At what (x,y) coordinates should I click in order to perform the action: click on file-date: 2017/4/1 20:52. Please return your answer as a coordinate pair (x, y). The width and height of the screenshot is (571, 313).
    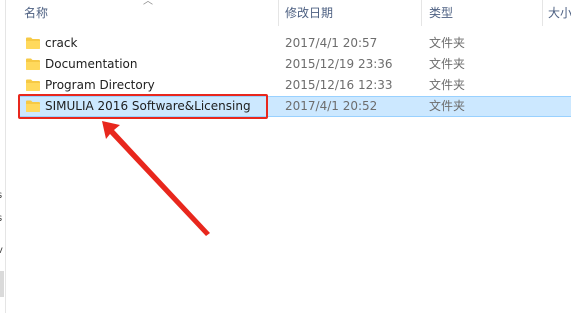
    Looking at the image, I should click on (331, 106).